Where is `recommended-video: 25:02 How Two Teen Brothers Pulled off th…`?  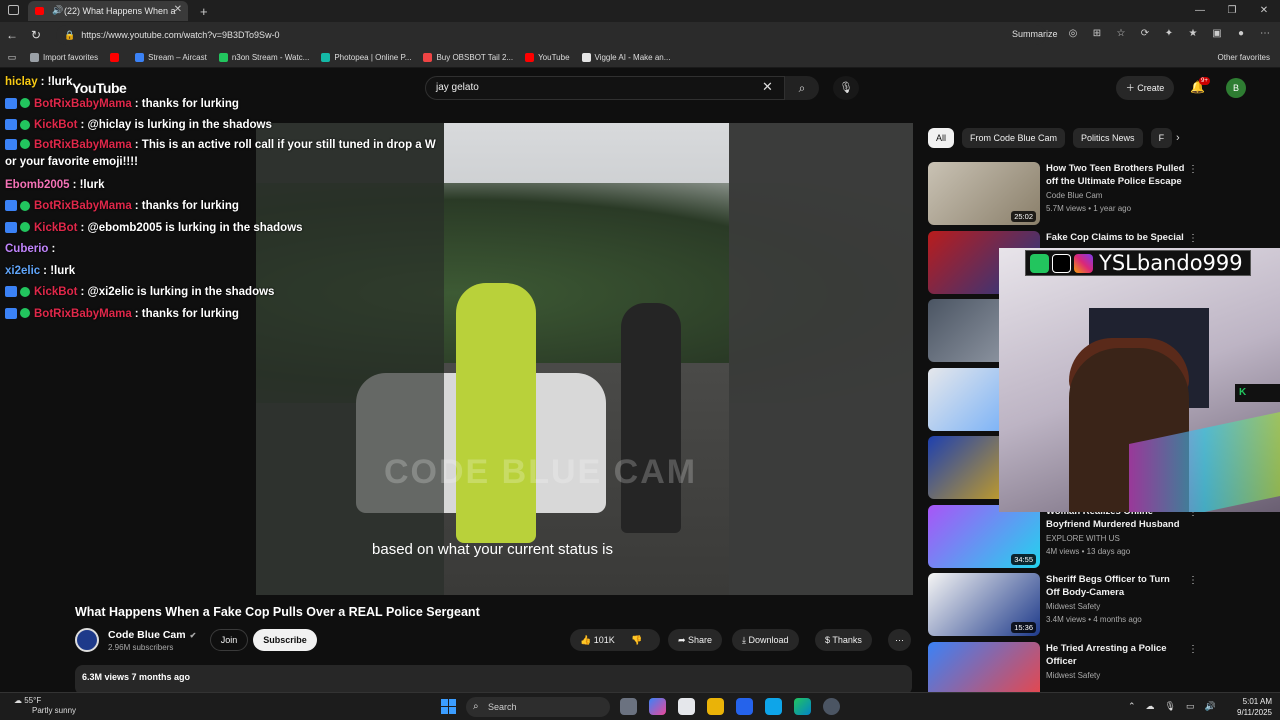 recommended-video: 25:02 How Two Teen Brothers Pulled off th… is located at coordinates (1098, 194).